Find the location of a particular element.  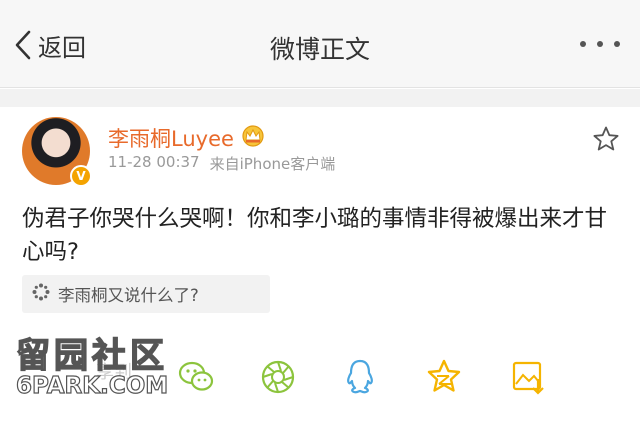

post-content: 伪君子你哭什么哭啊！你和李小璐的事情非得被爆出来才甘心吗? is located at coordinates (315, 235).